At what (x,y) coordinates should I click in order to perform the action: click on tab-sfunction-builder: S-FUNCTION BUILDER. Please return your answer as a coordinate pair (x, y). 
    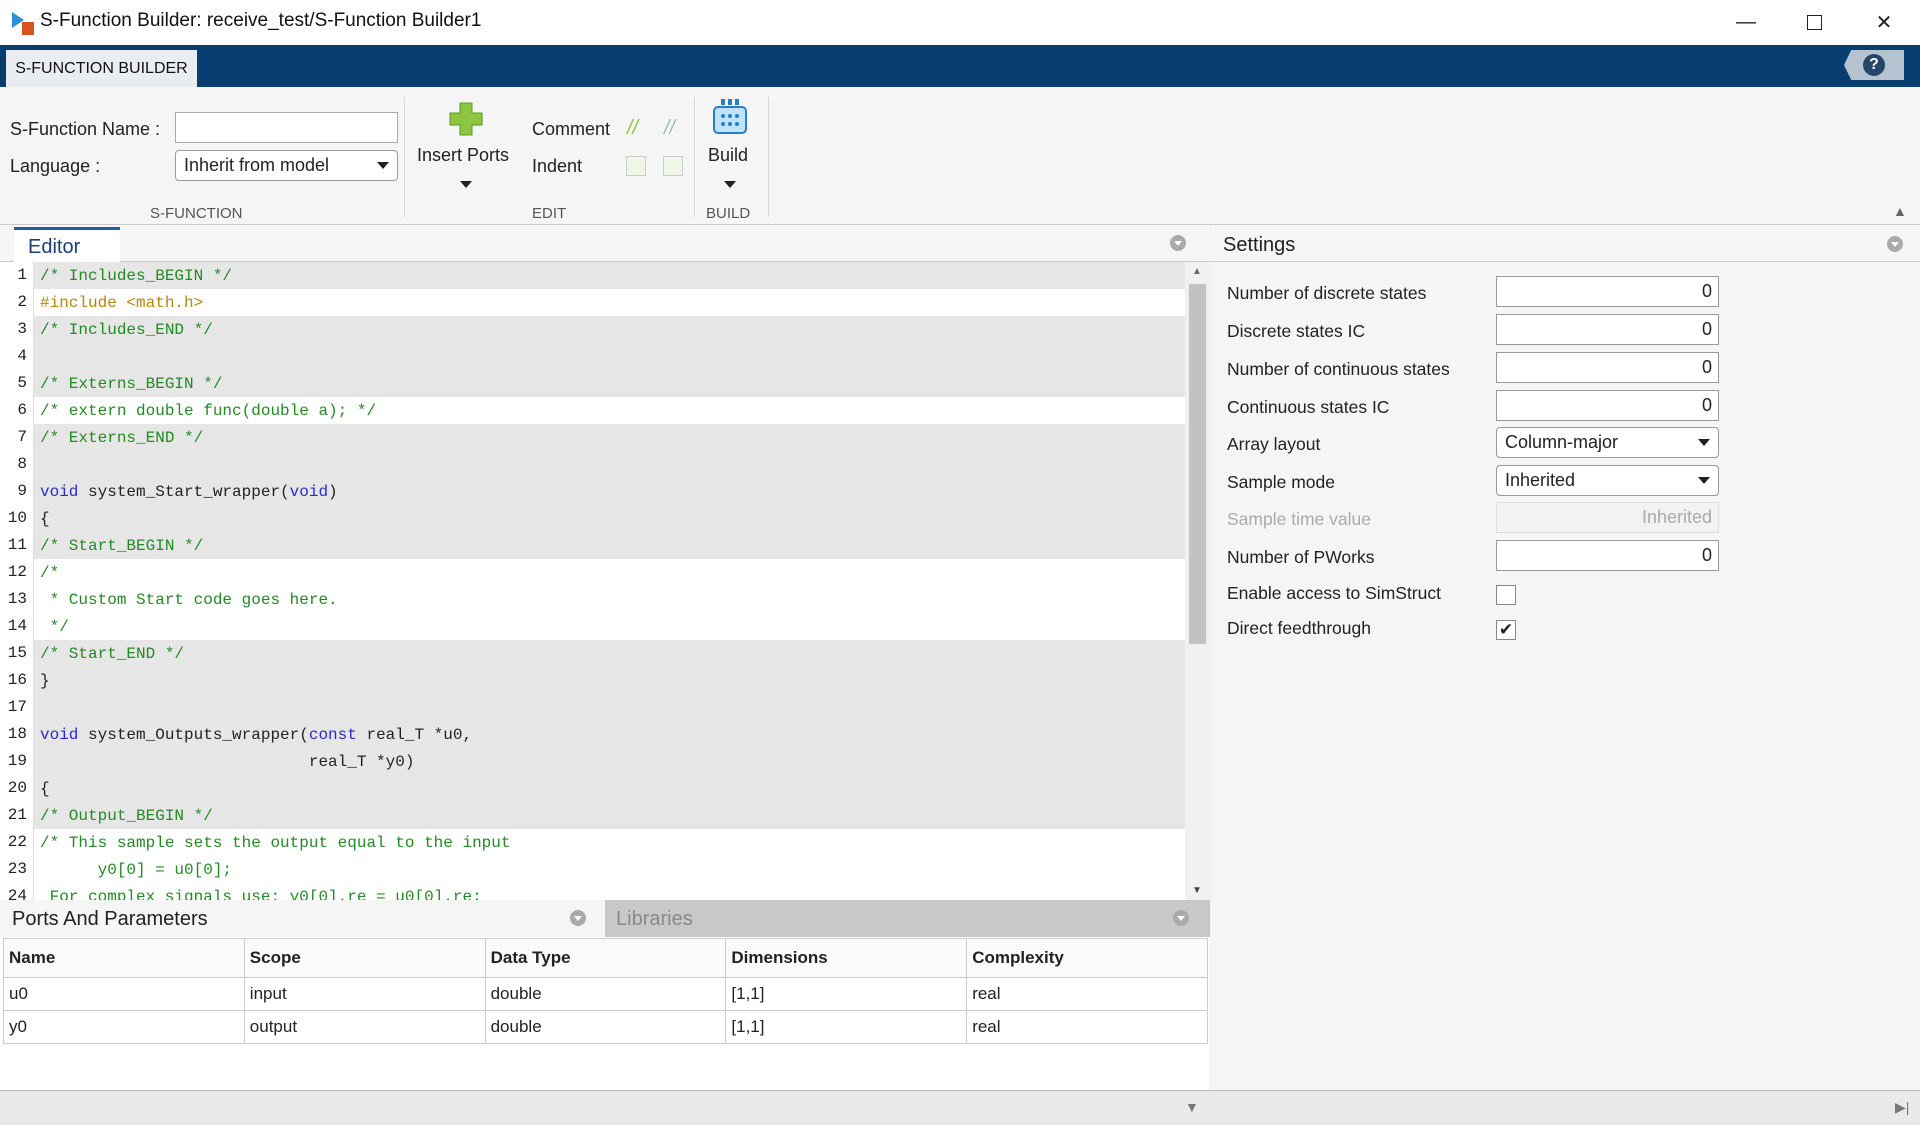
    Looking at the image, I should click on (101, 68).